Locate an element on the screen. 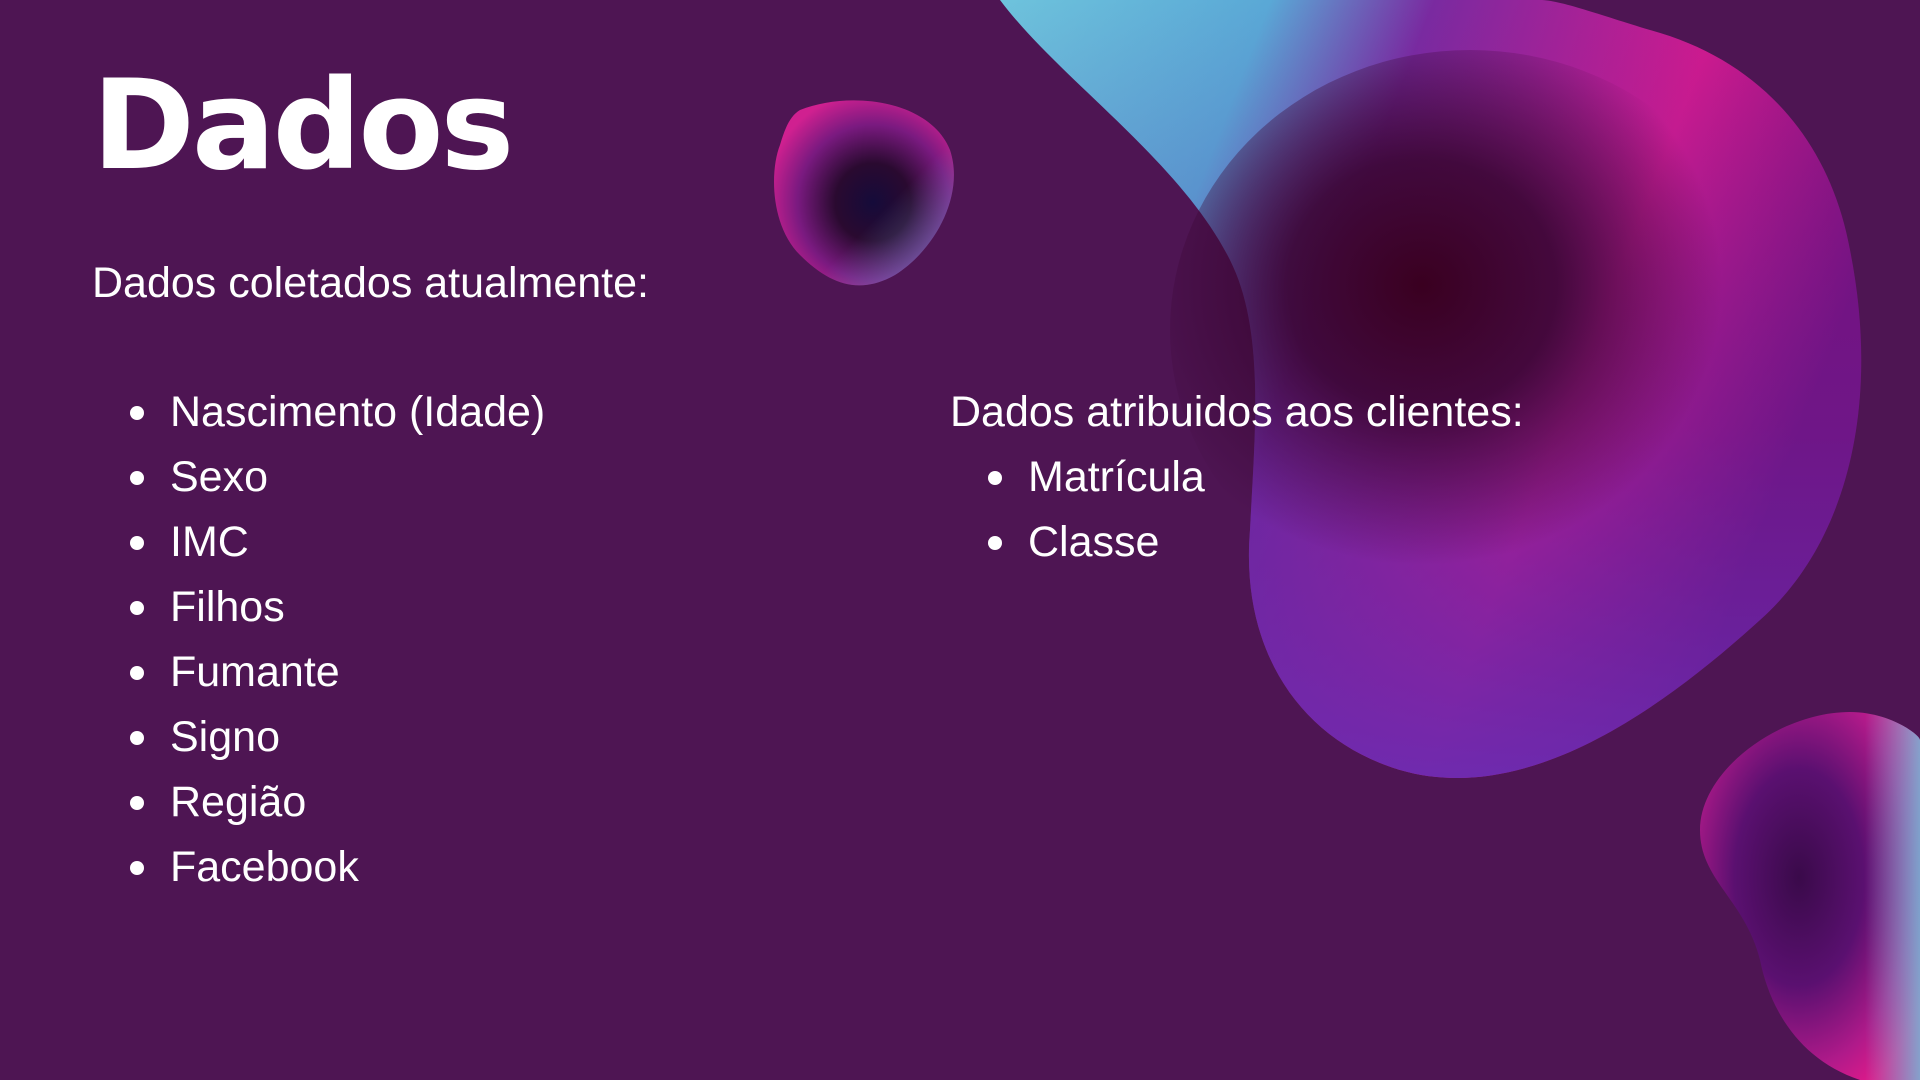 This screenshot has height=1080, width=1920. collected-data-heading: Dados coletados atualmente: is located at coordinates (370, 283).